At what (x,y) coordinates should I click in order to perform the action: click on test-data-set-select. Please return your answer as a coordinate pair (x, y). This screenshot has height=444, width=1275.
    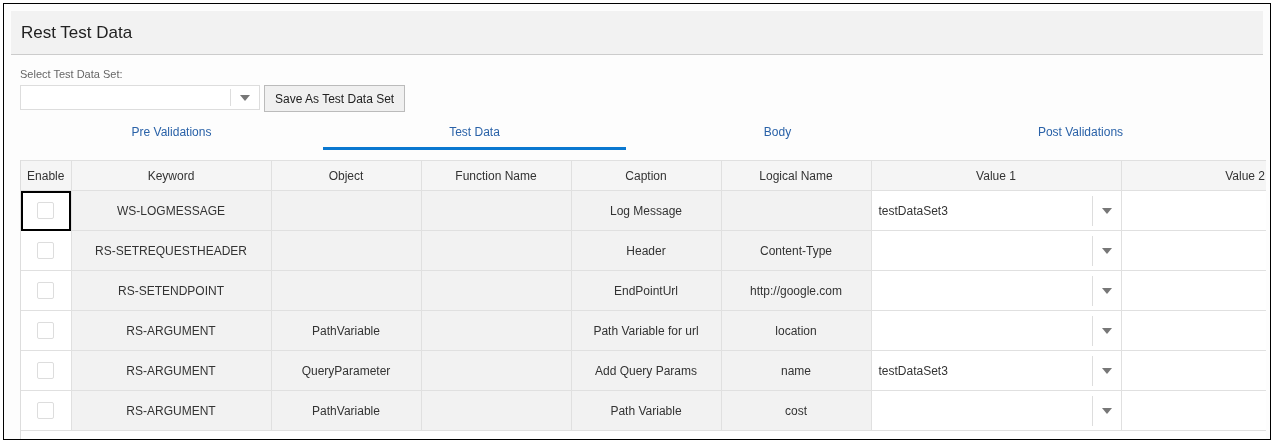
    Looking at the image, I should click on (140, 97).